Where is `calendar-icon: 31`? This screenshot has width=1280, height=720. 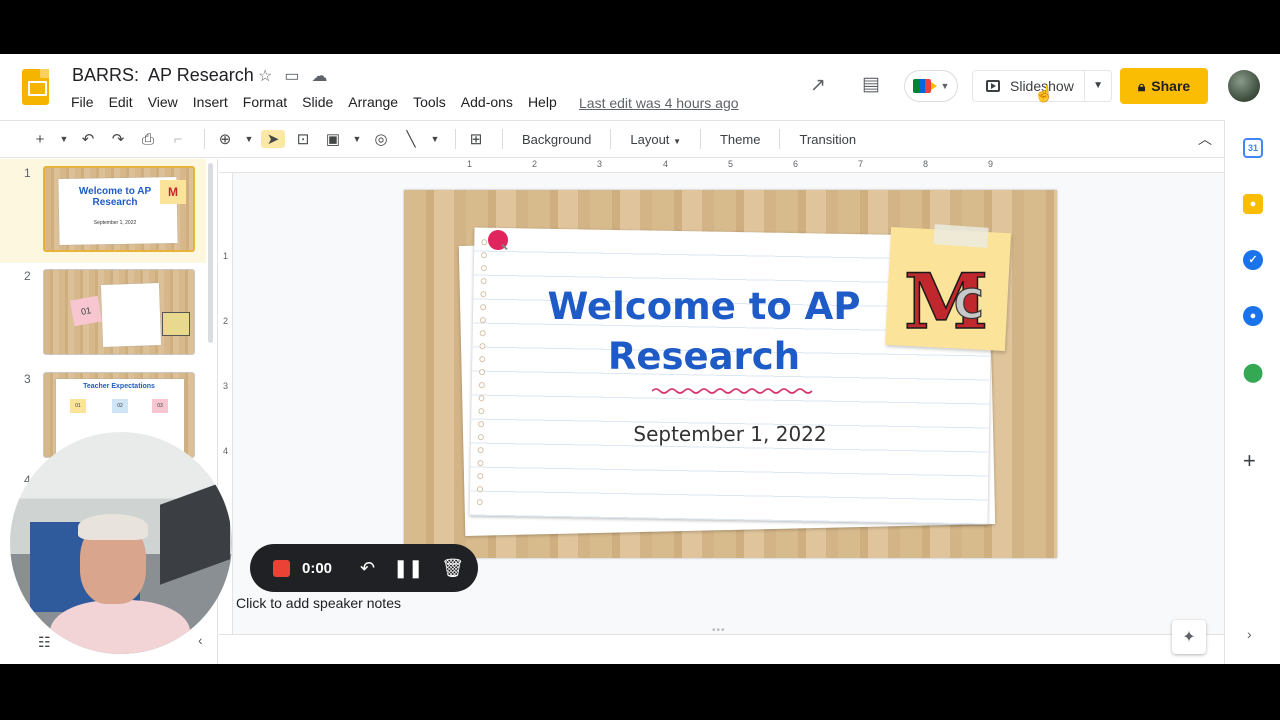 calendar-icon: 31 is located at coordinates (1253, 148).